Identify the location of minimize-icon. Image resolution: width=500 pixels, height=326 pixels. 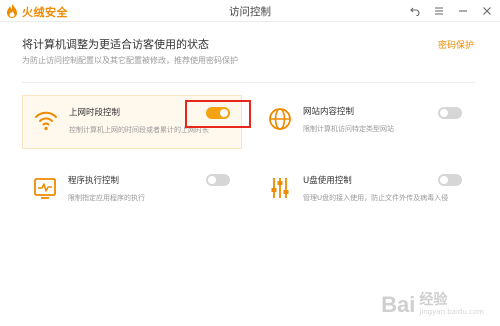
(463, 11).